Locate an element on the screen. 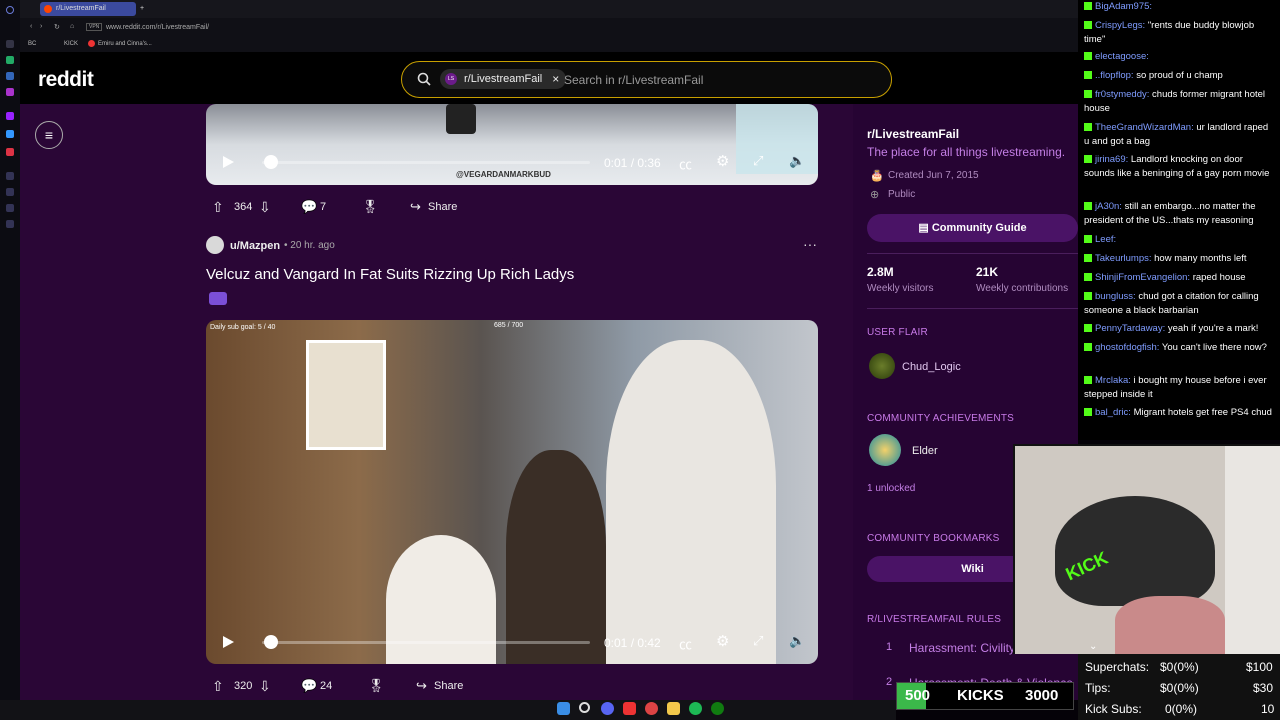 Image resolution: width=1280 pixels, height=720 pixels. chat-username: ghostofdogfish: is located at coordinates (1127, 347).